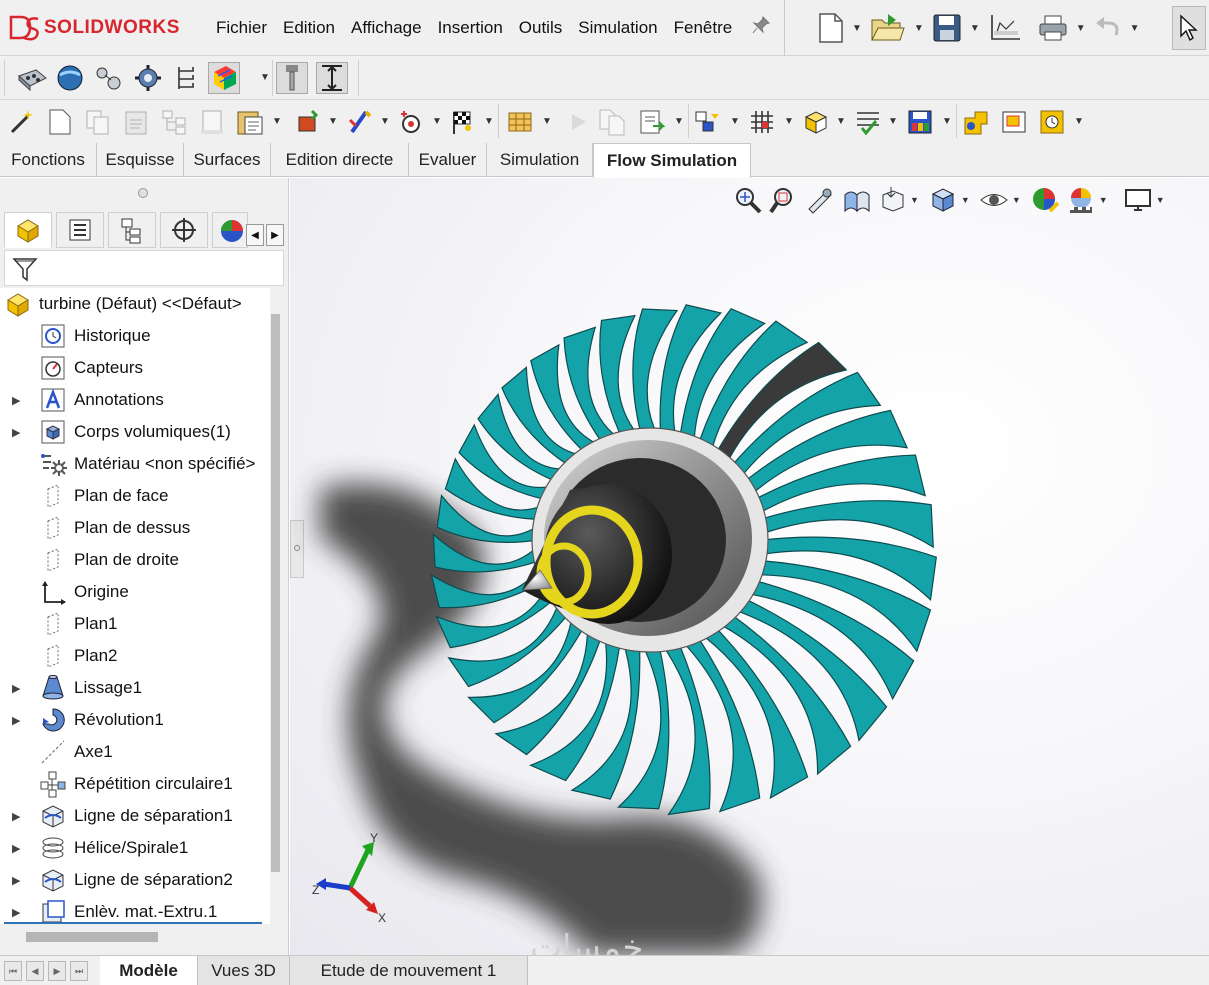 The height and width of the screenshot is (985, 1209). Describe the element at coordinates (448, 160) in the screenshot. I see `tab-evaluer: Evaluer` at that location.